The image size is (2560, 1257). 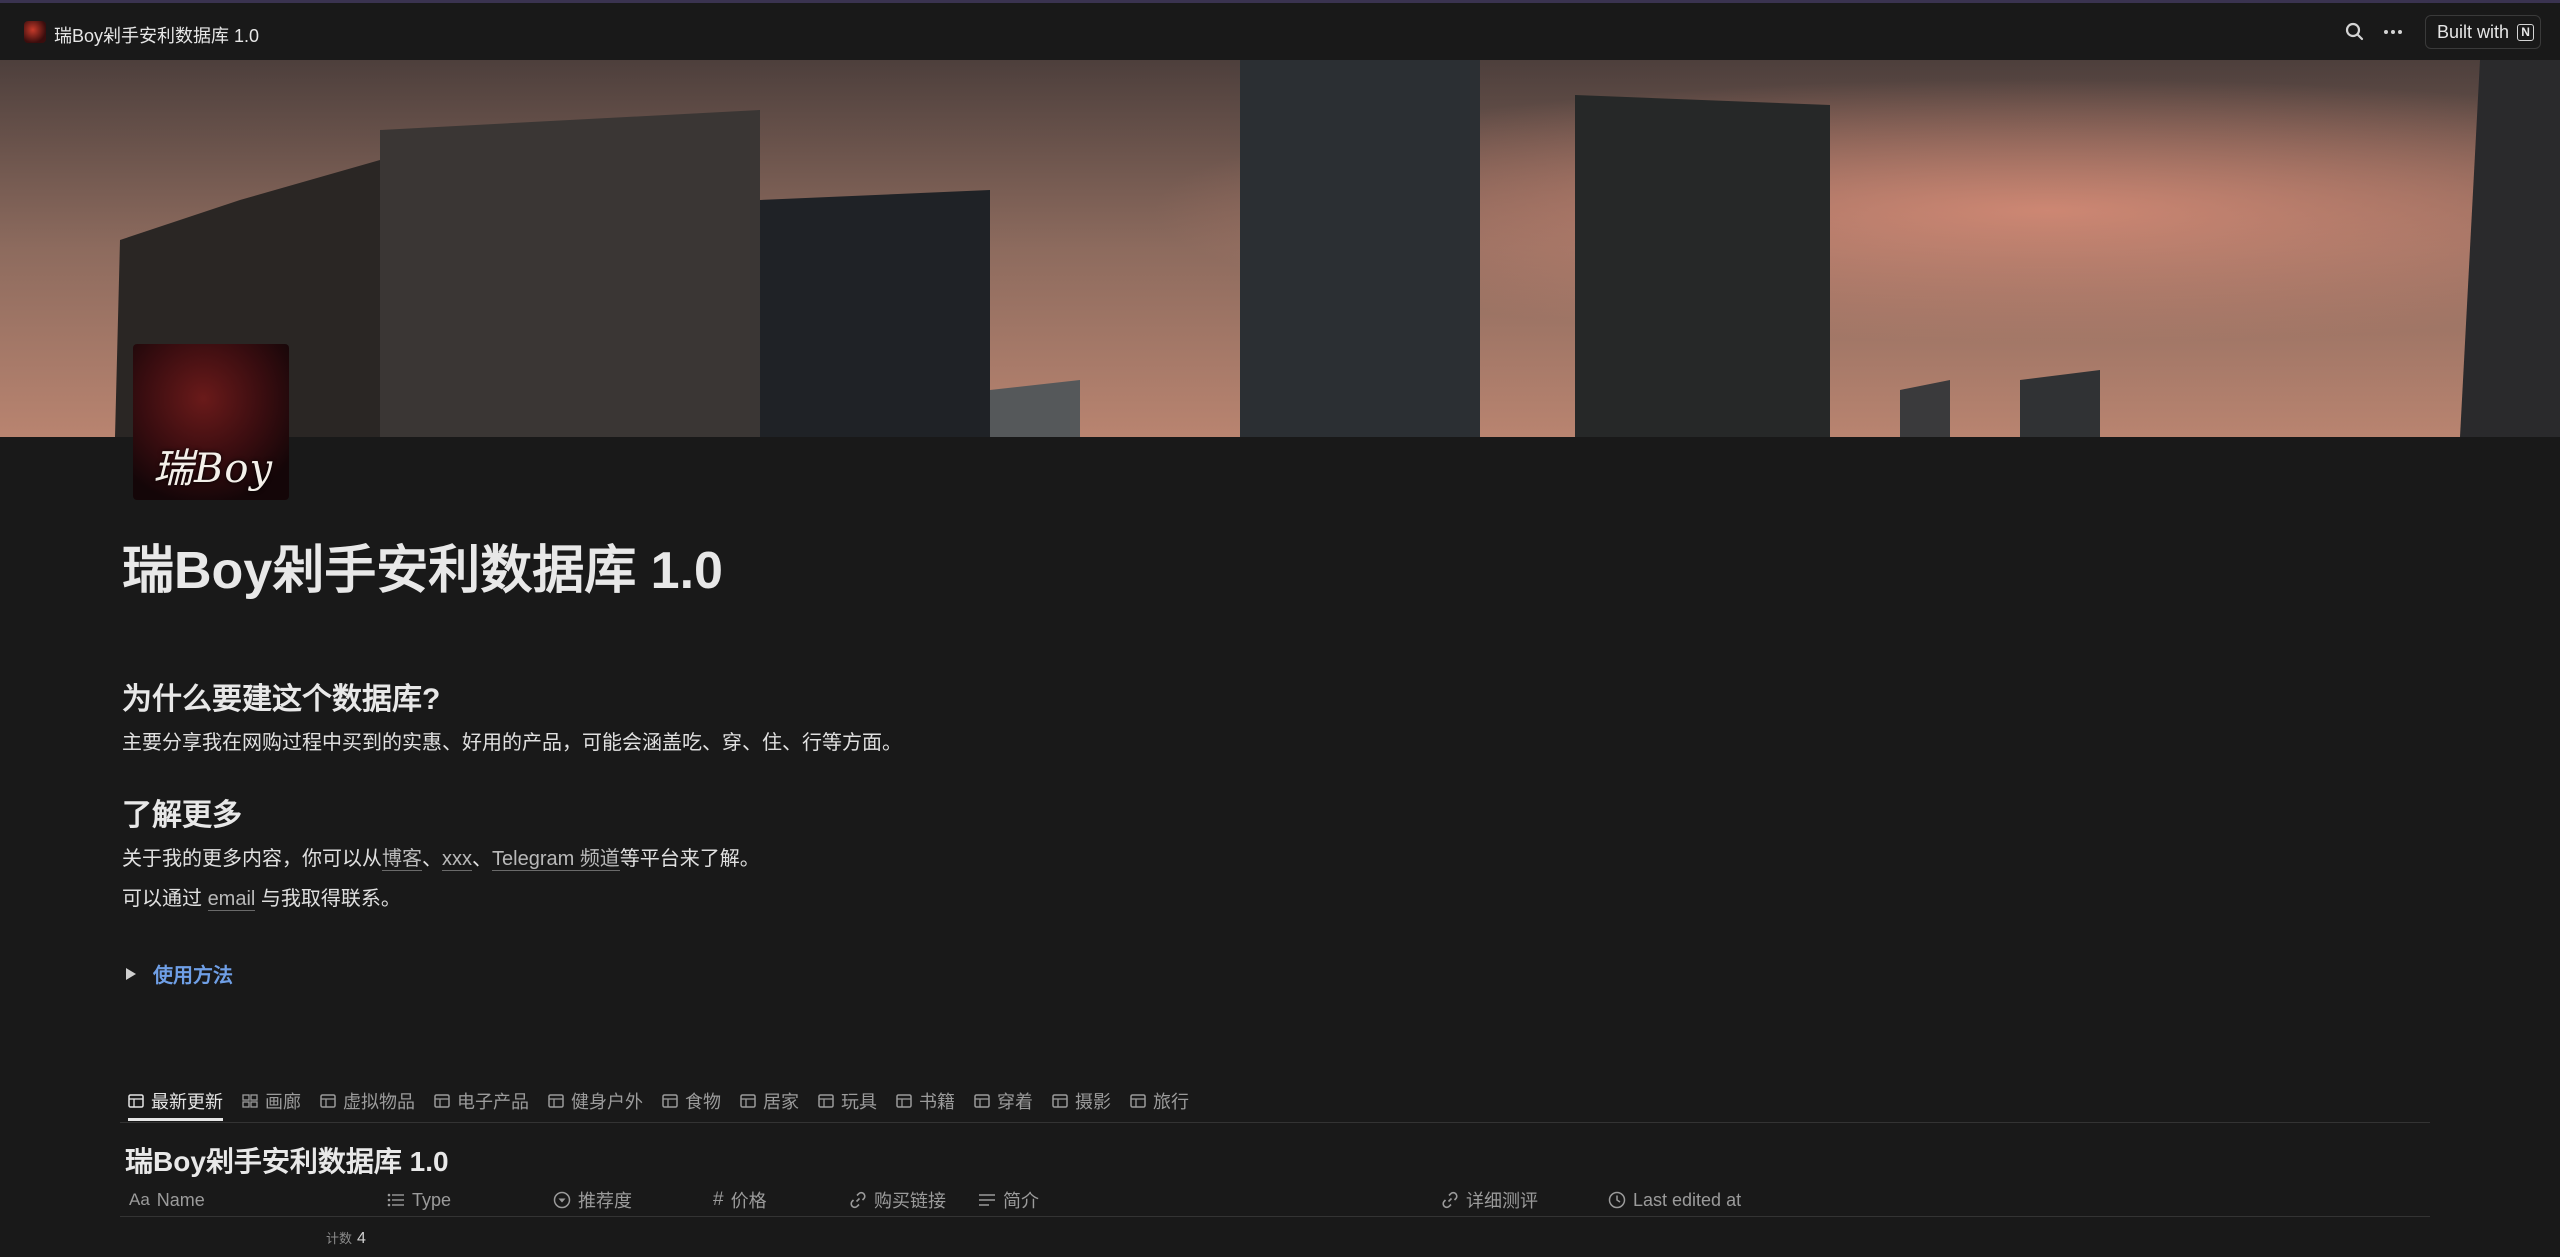 What do you see at coordinates (432, 1199) in the screenshot?
I see `column-label: Type` at bounding box center [432, 1199].